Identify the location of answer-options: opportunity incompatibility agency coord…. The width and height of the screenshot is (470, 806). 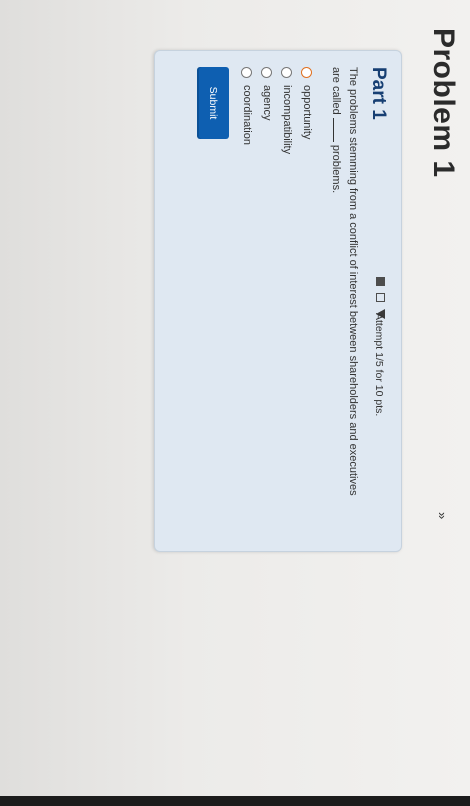
(277, 110).